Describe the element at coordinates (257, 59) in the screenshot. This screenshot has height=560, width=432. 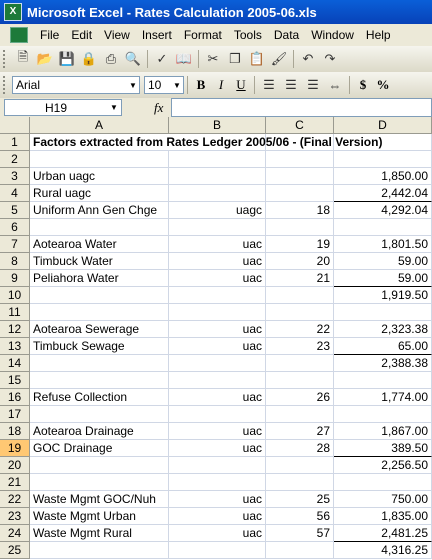
I see `paste-icon: 📋` at that location.